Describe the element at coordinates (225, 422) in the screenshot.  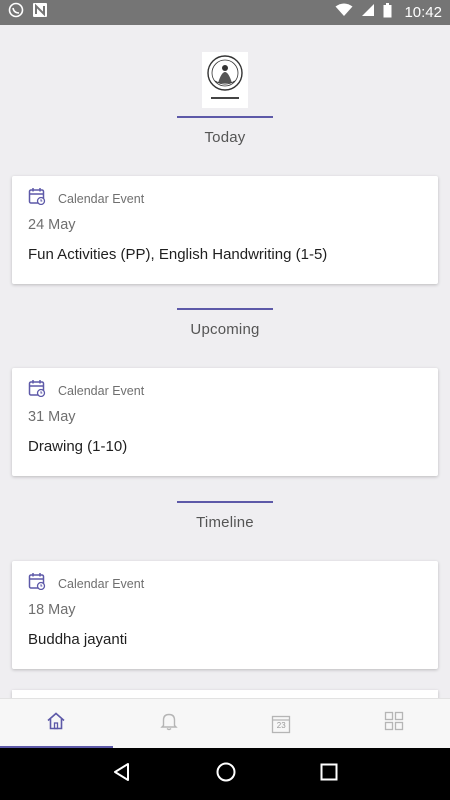
I see `event-card: Calendar Event 31 May Drawing (1-10)` at that location.